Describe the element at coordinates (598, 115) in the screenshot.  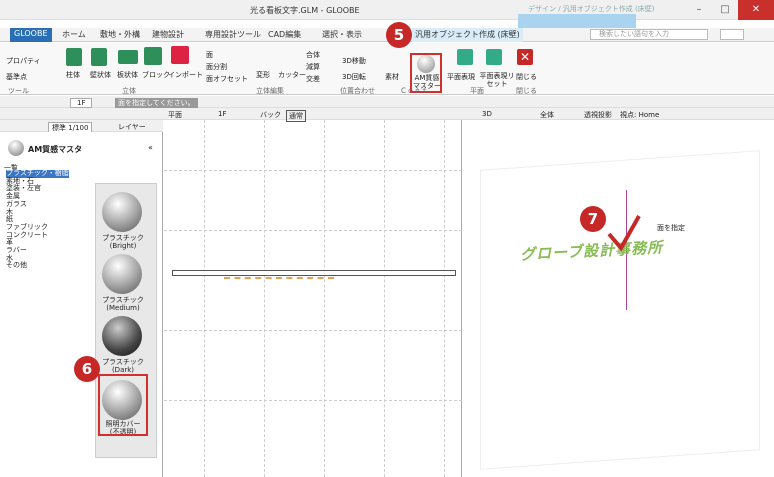
I see `projection-select: 透視投影` at that location.